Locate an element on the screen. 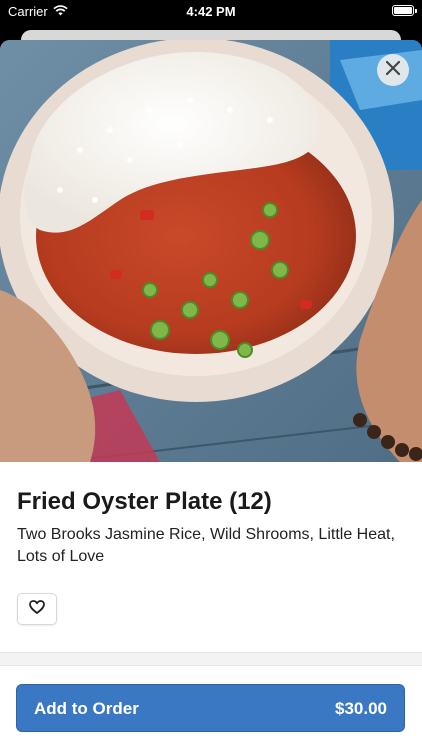 This screenshot has width=422, height=750. section-divider is located at coordinates (211, 659).